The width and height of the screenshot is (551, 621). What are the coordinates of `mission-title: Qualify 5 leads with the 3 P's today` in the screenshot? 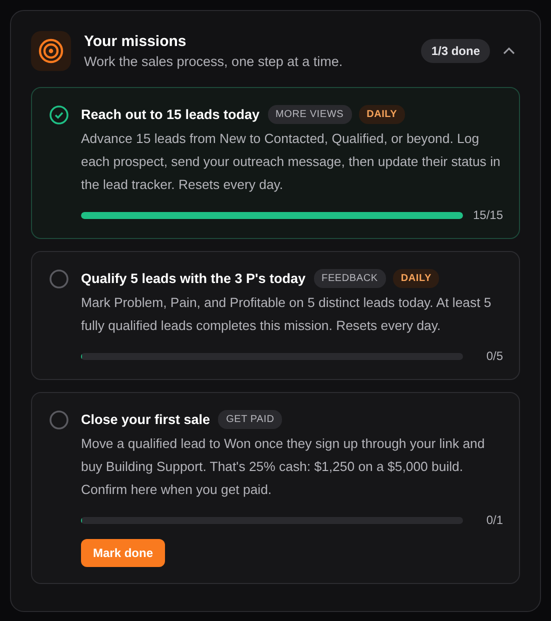 It's located at (193, 278).